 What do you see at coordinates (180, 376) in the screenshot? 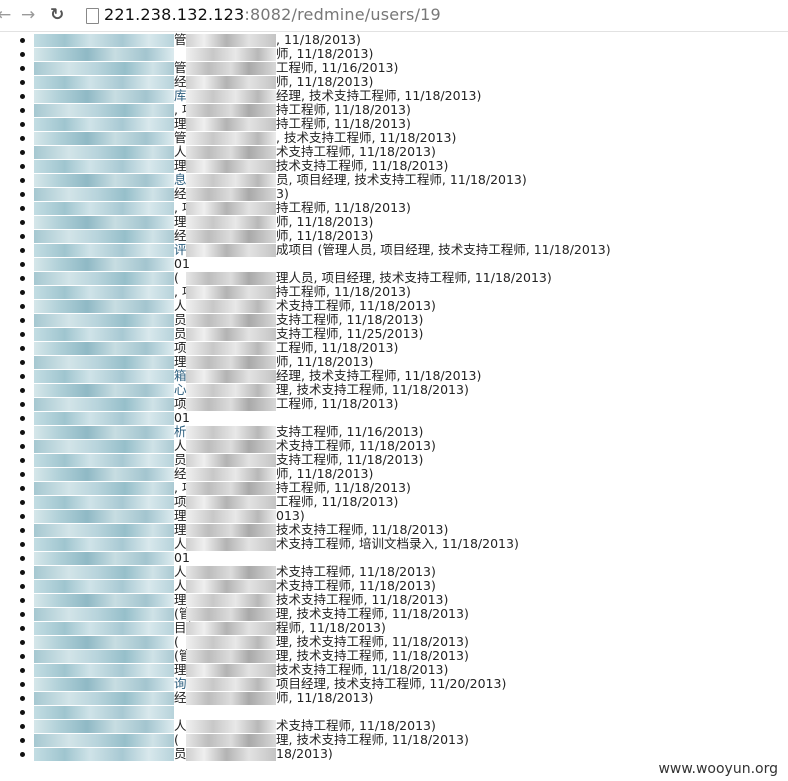
I see `project-name-fragment: 箱` at bounding box center [180, 376].